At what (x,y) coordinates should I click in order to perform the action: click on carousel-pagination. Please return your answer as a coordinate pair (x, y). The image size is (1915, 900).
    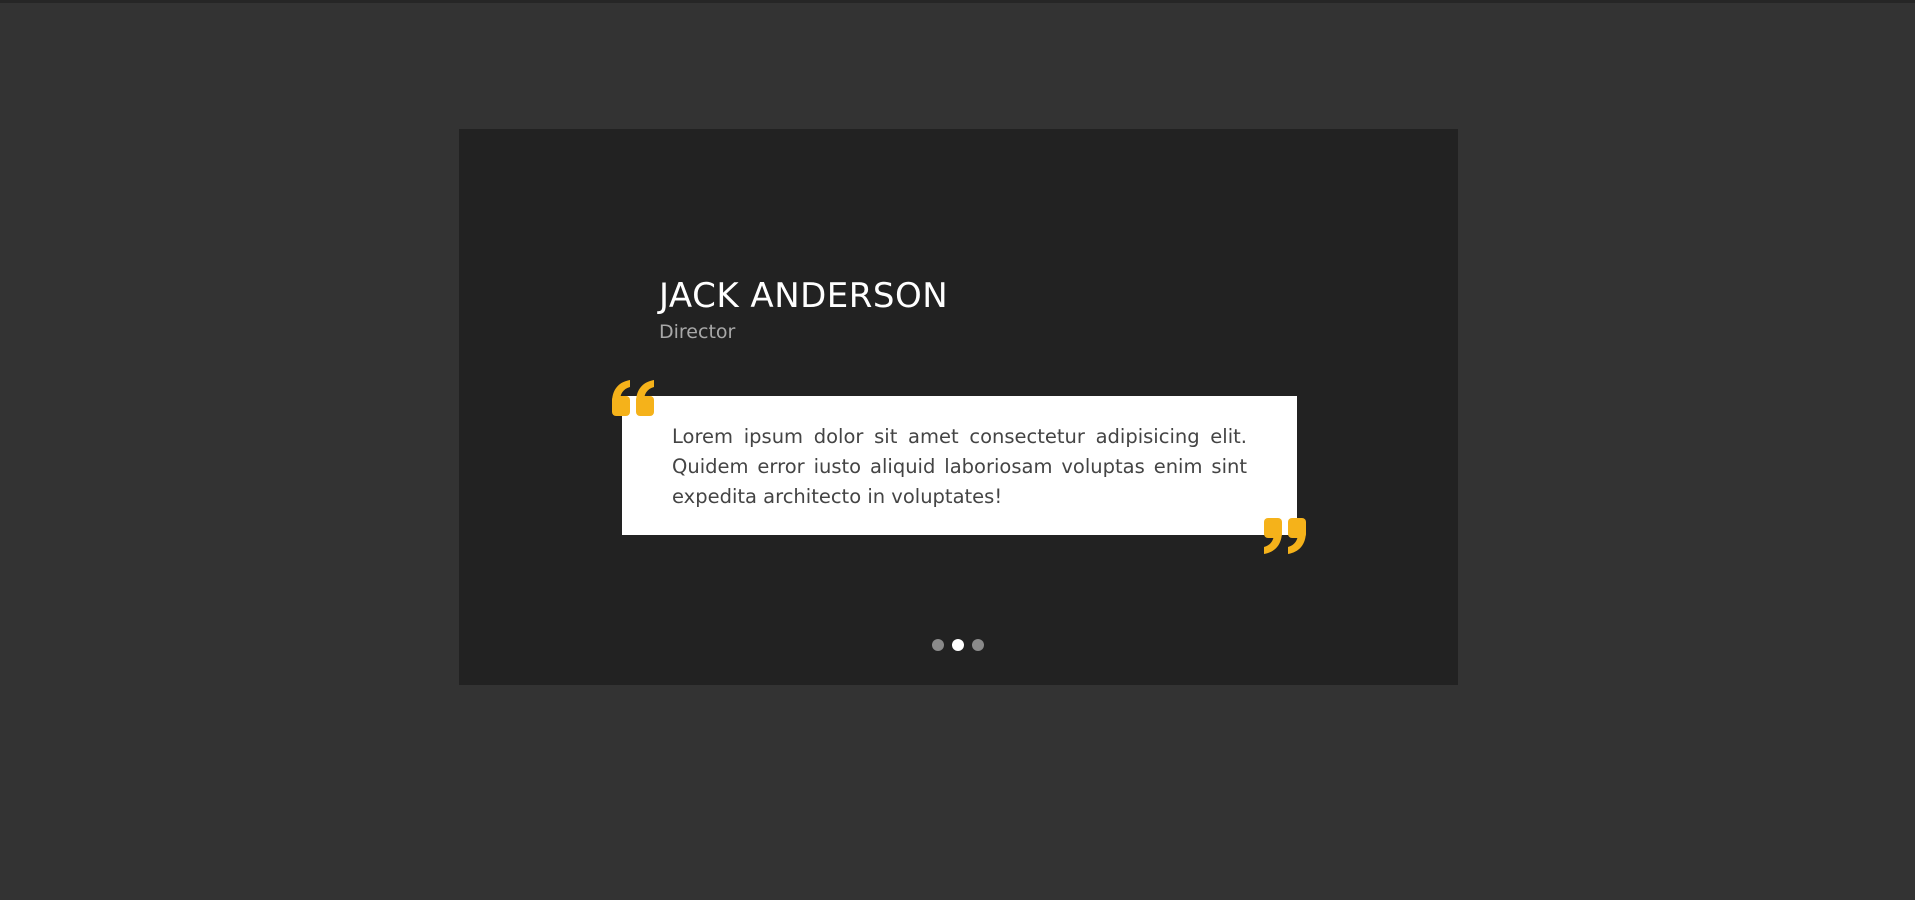
    Looking at the image, I should click on (958, 645).